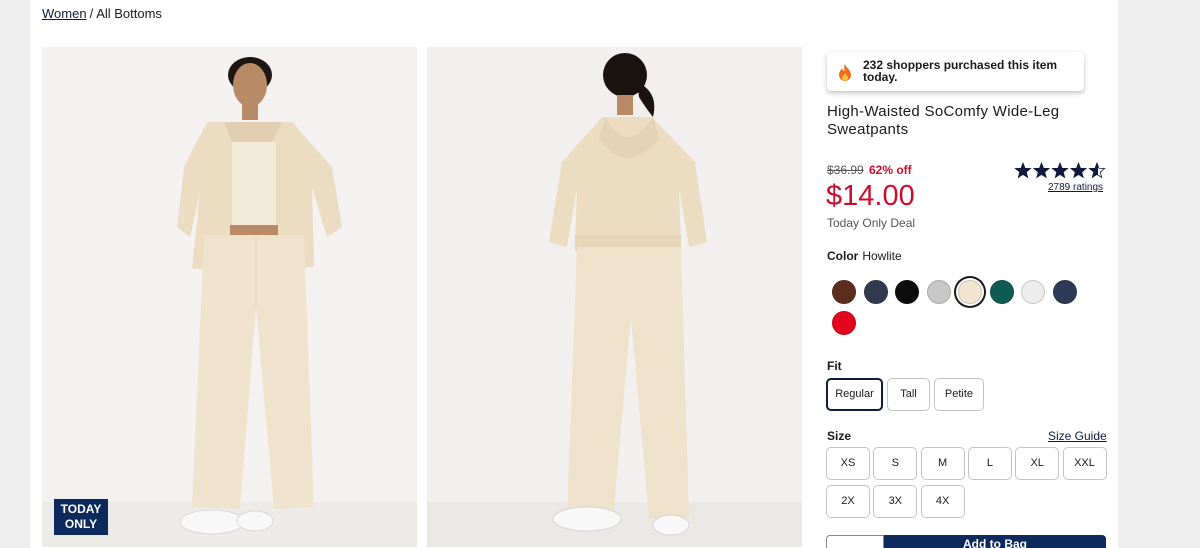 The width and height of the screenshot is (1200, 548). Describe the element at coordinates (843, 256) in the screenshot. I see `color-label: Color` at that location.